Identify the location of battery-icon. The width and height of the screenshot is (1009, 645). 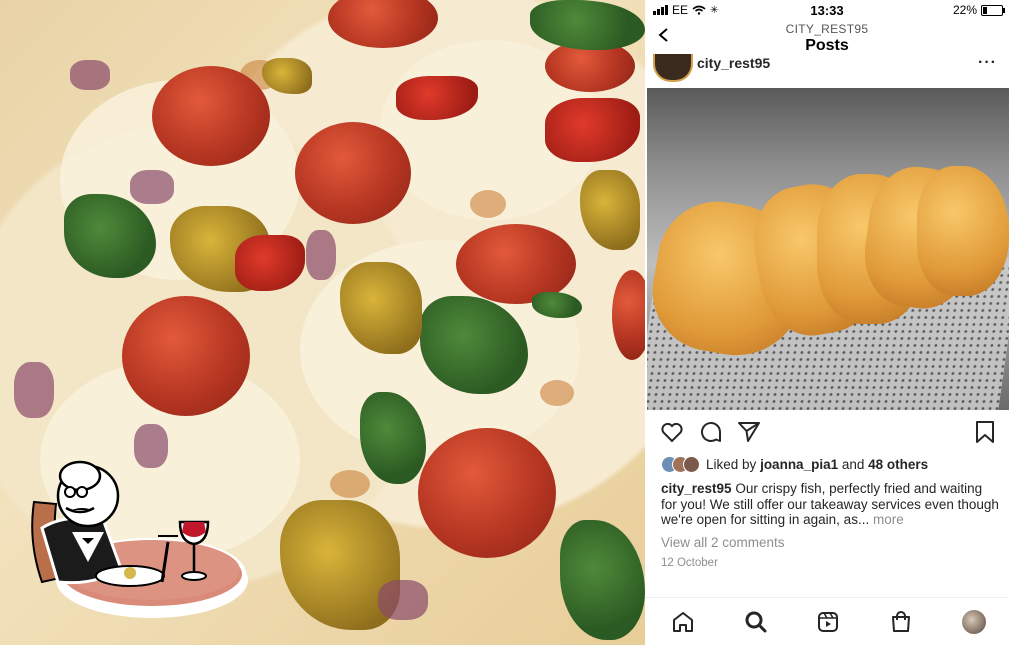
(993, 10).